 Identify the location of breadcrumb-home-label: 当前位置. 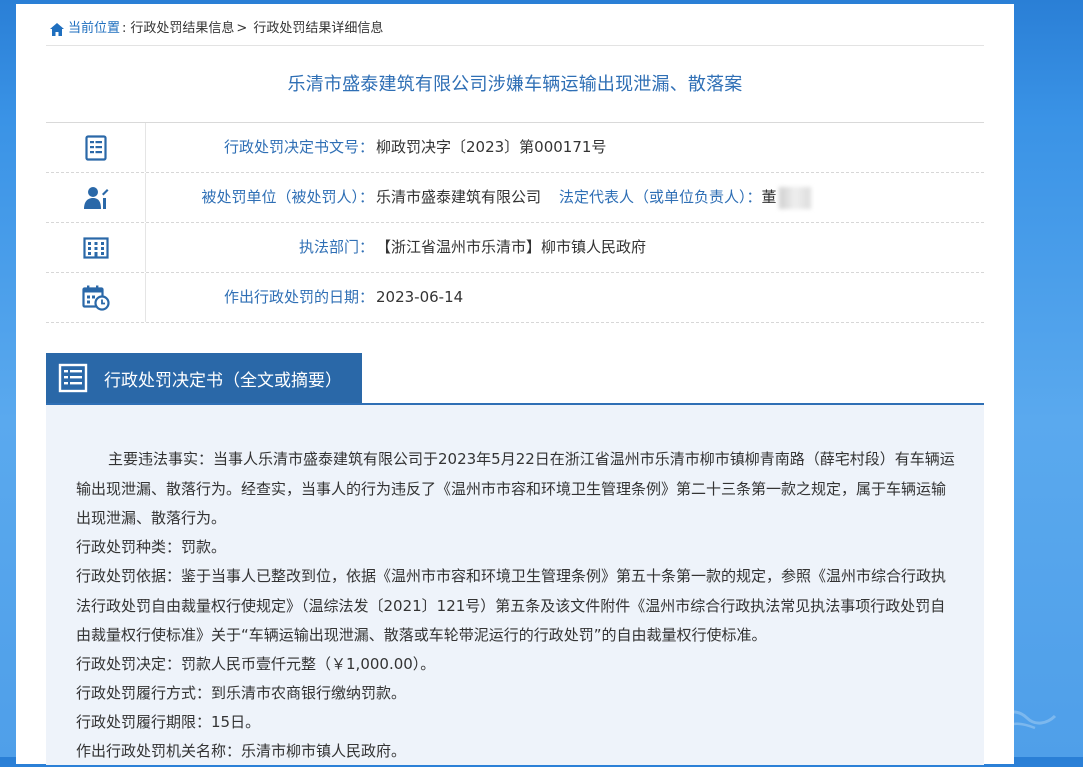
(94, 28).